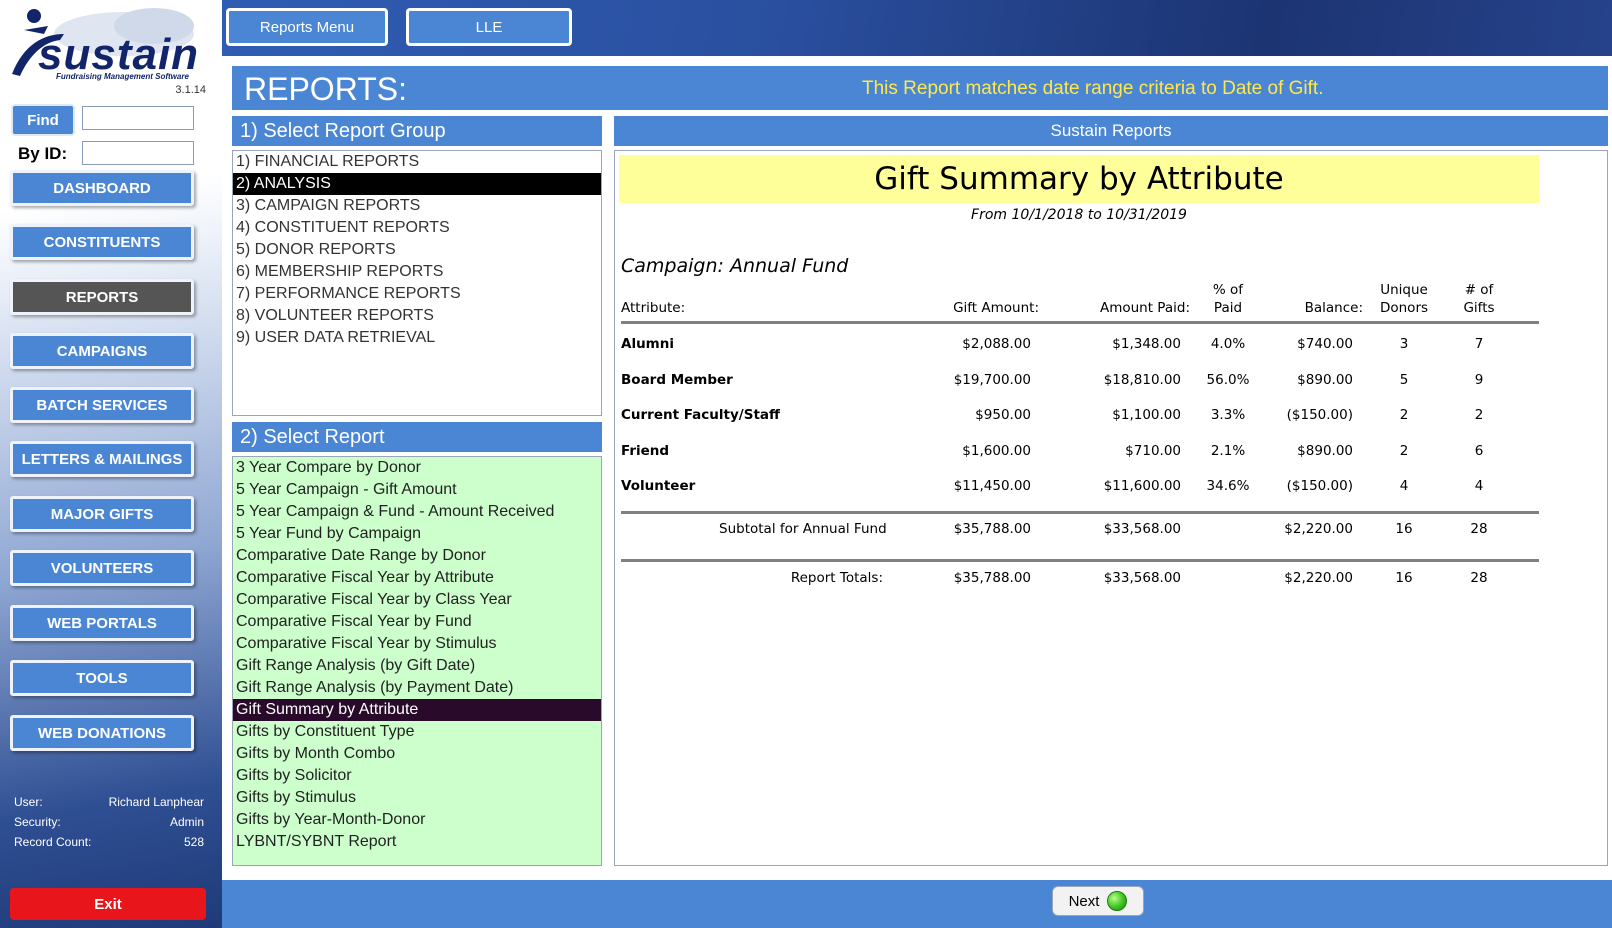  Describe the element at coordinates (417, 250) in the screenshot. I see `report-group-item: 5) DONOR REPORTS` at that location.